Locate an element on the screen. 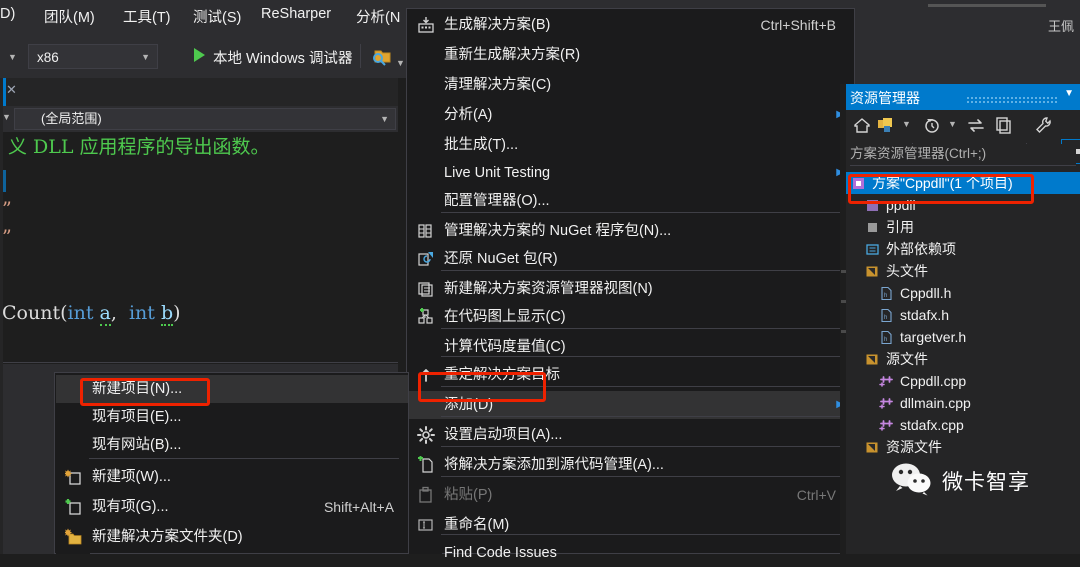  submenu-item-4: 现有项(G)... Shift+Alt+A is located at coordinates (232, 507).